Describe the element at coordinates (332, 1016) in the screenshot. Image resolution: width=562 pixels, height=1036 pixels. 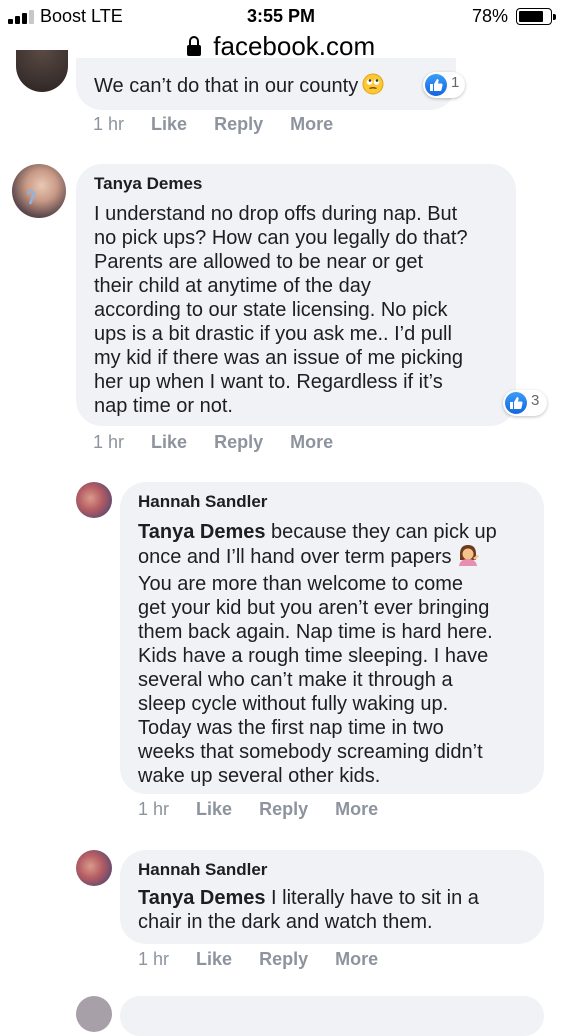
I see `comment-bubble` at that location.